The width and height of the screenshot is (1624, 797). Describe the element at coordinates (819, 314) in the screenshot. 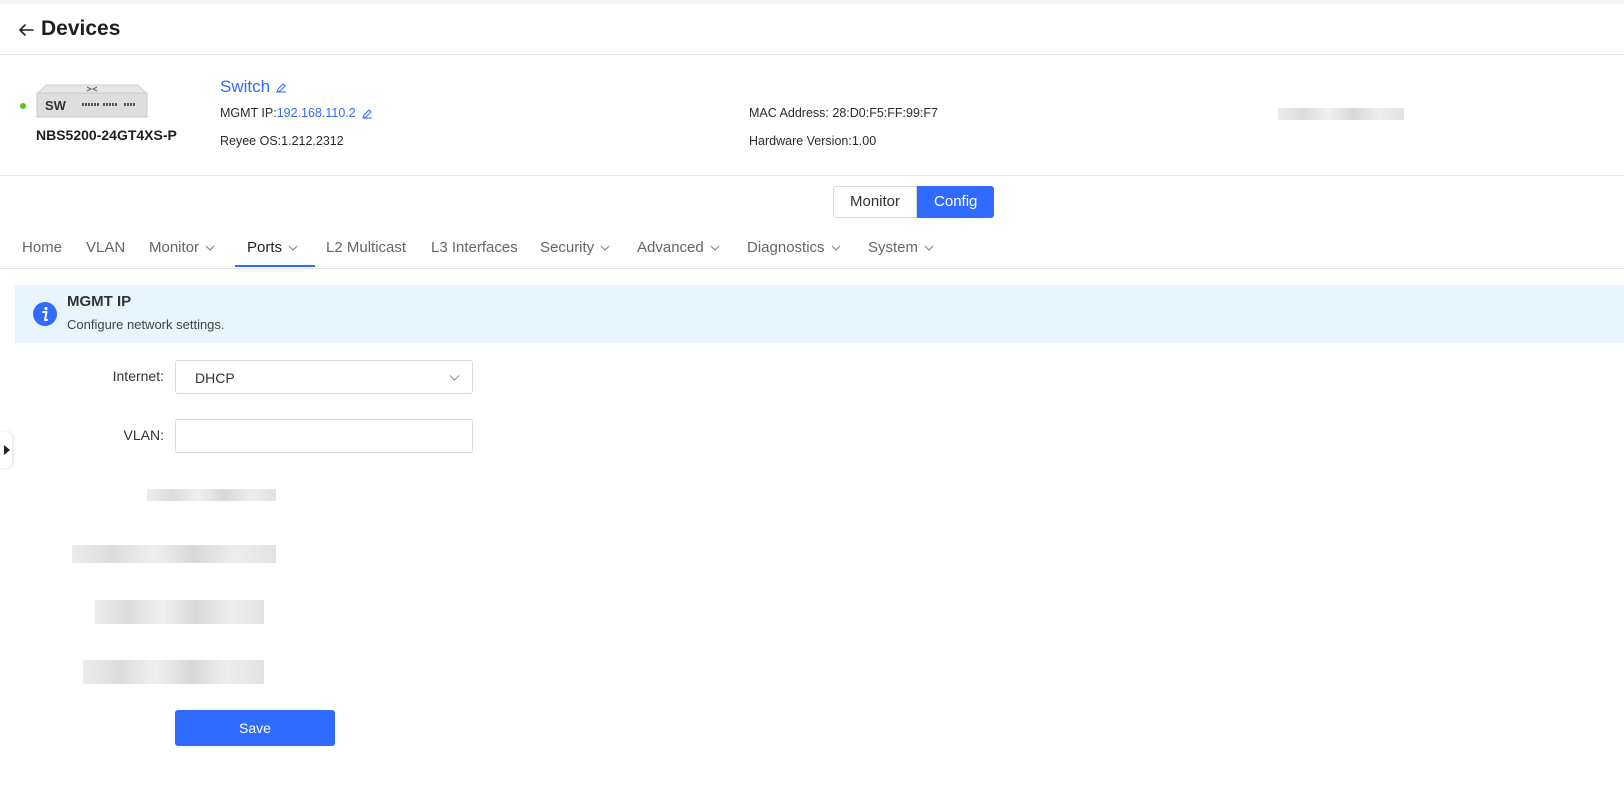

I see `info-banner: MGMT IP Configure network settings.` at that location.